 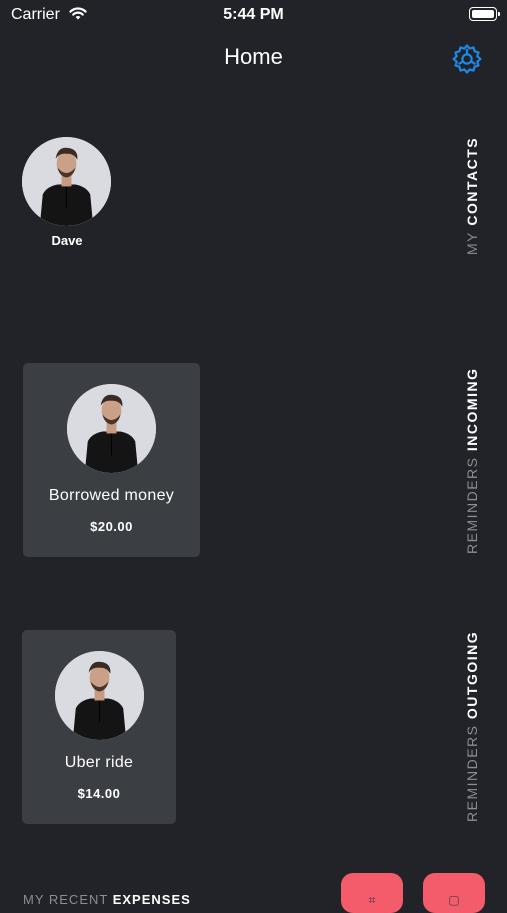 What do you see at coordinates (372, 900) in the screenshot?
I see `scan-icon: ⌗` at bounding box center [372, 900].